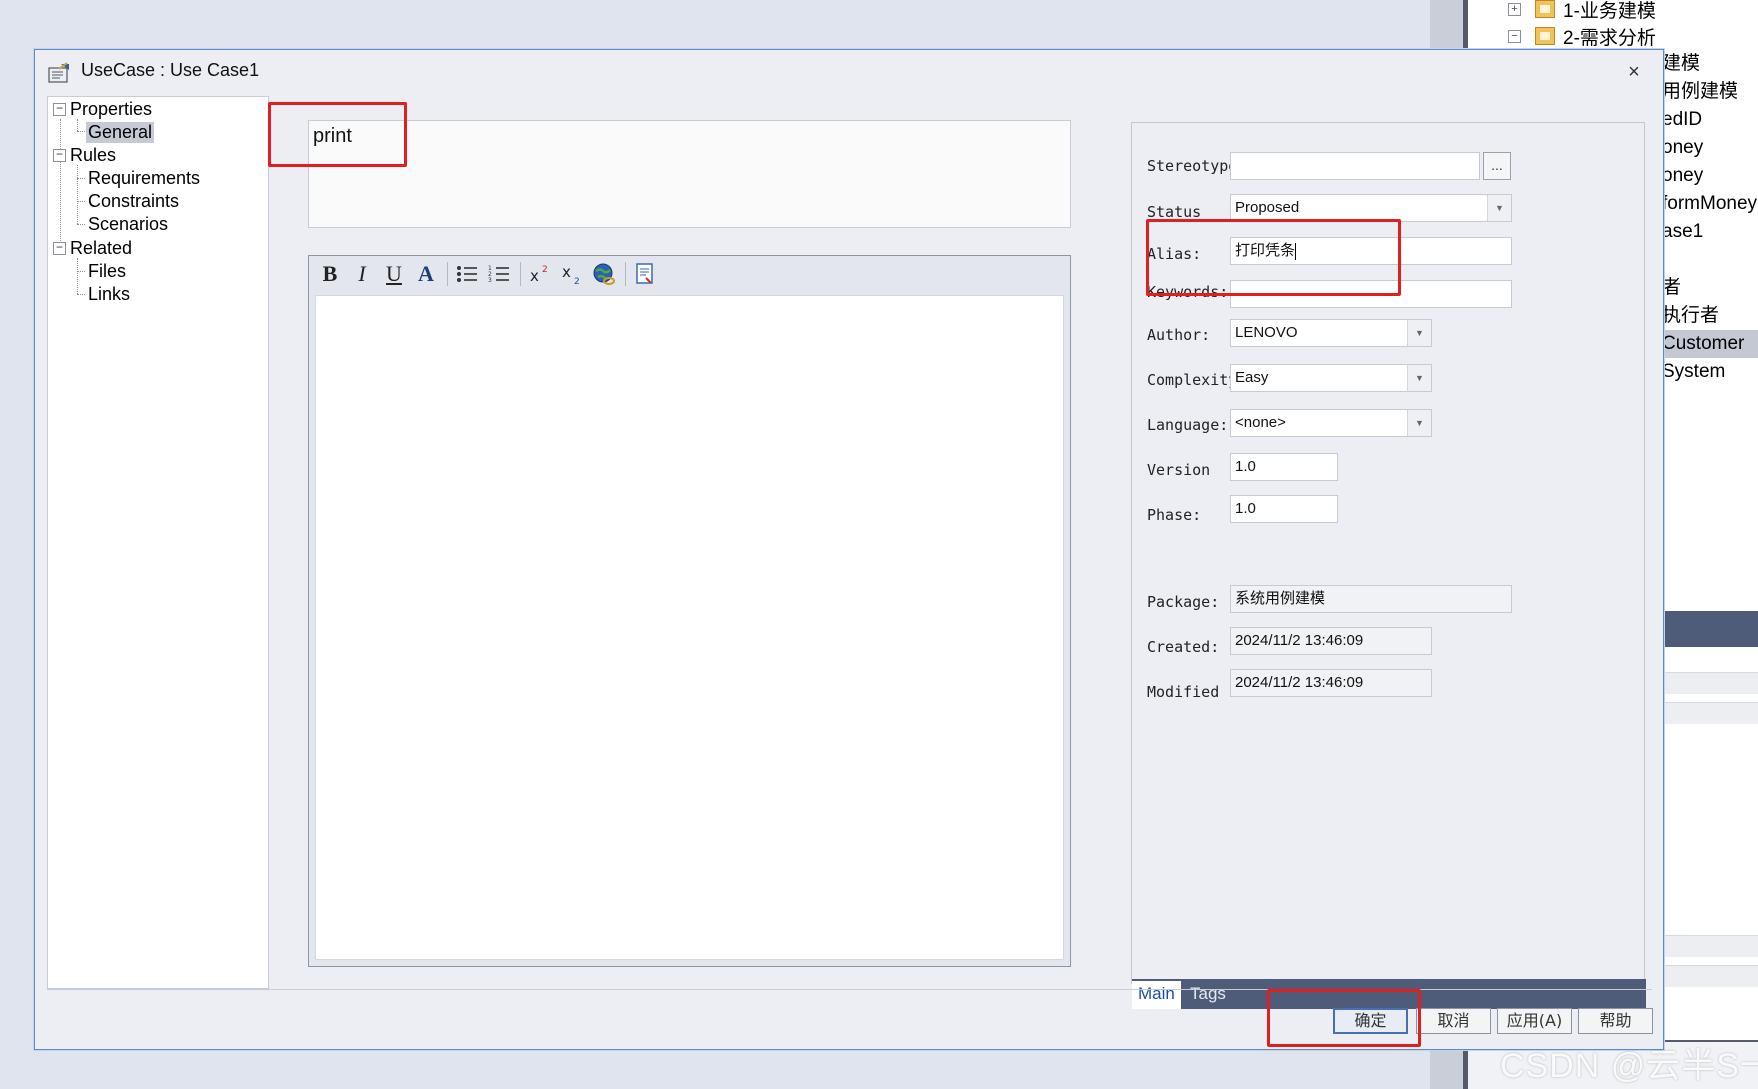 This screenshot has width=1758, height=1089. I want to click on bullet-list-icon, so click(467, 274).